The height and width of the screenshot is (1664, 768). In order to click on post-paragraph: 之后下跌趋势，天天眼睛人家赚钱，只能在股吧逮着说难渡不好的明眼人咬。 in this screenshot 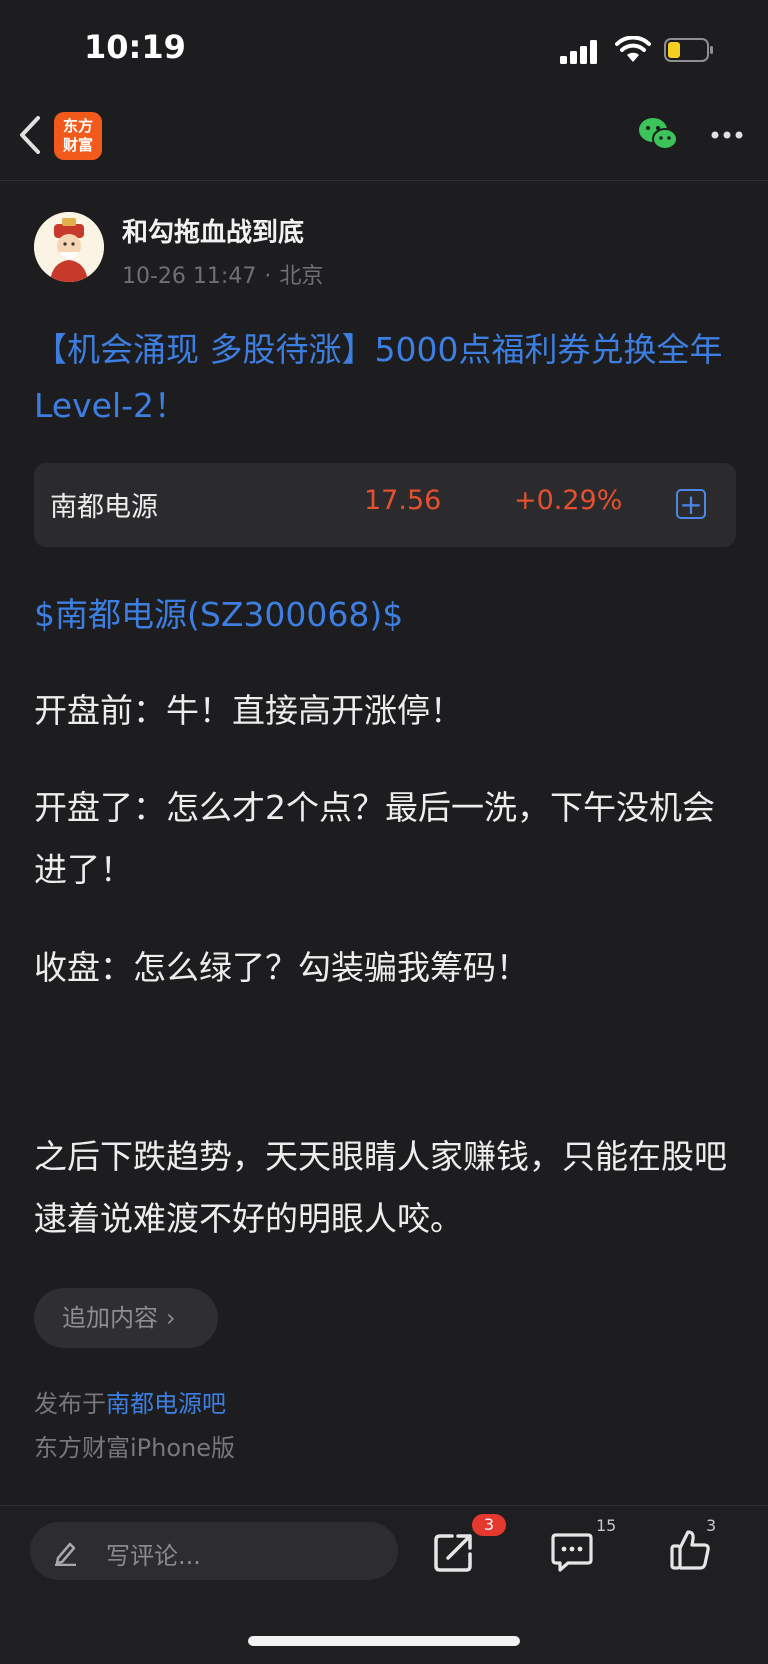, I will do `click(380, 1187)`.